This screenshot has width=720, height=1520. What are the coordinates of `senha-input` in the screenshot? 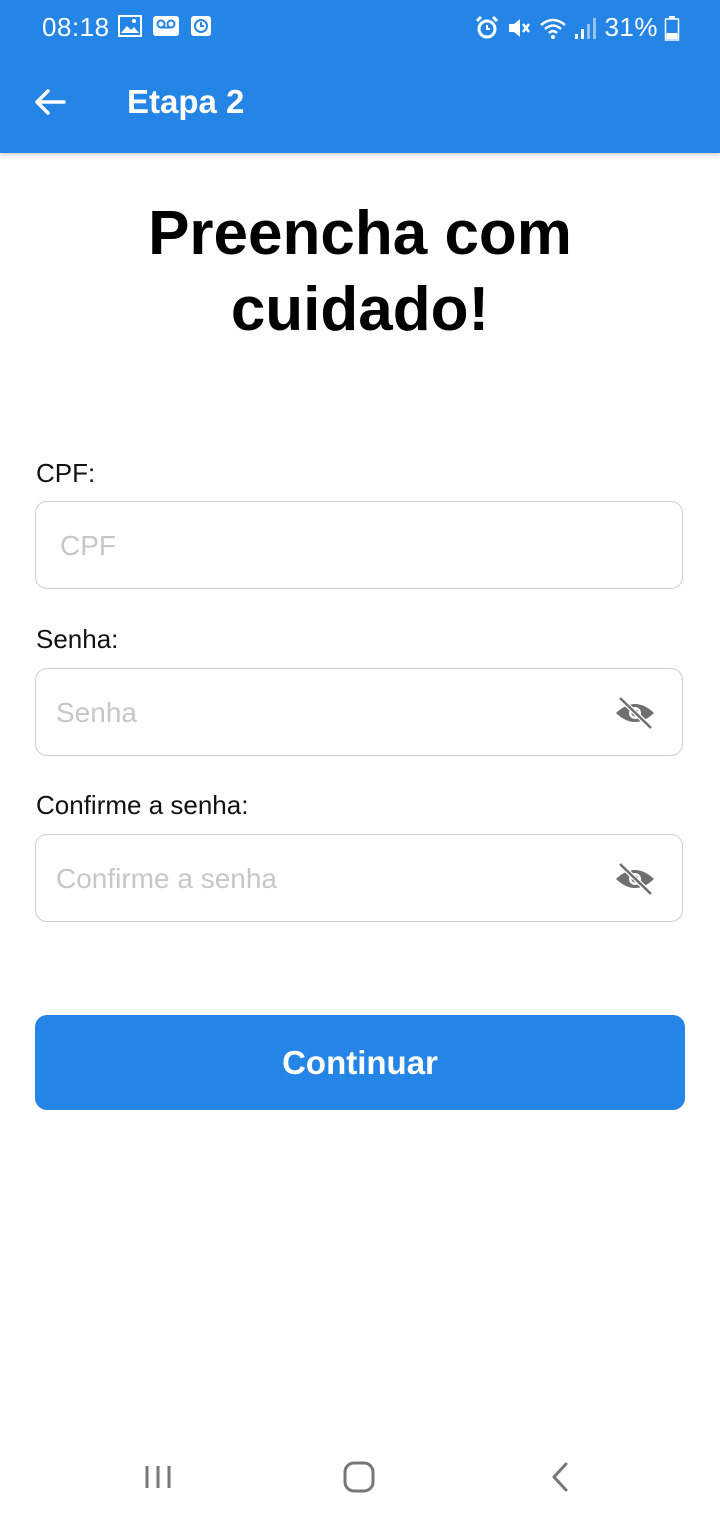 It's located at (326, 713).